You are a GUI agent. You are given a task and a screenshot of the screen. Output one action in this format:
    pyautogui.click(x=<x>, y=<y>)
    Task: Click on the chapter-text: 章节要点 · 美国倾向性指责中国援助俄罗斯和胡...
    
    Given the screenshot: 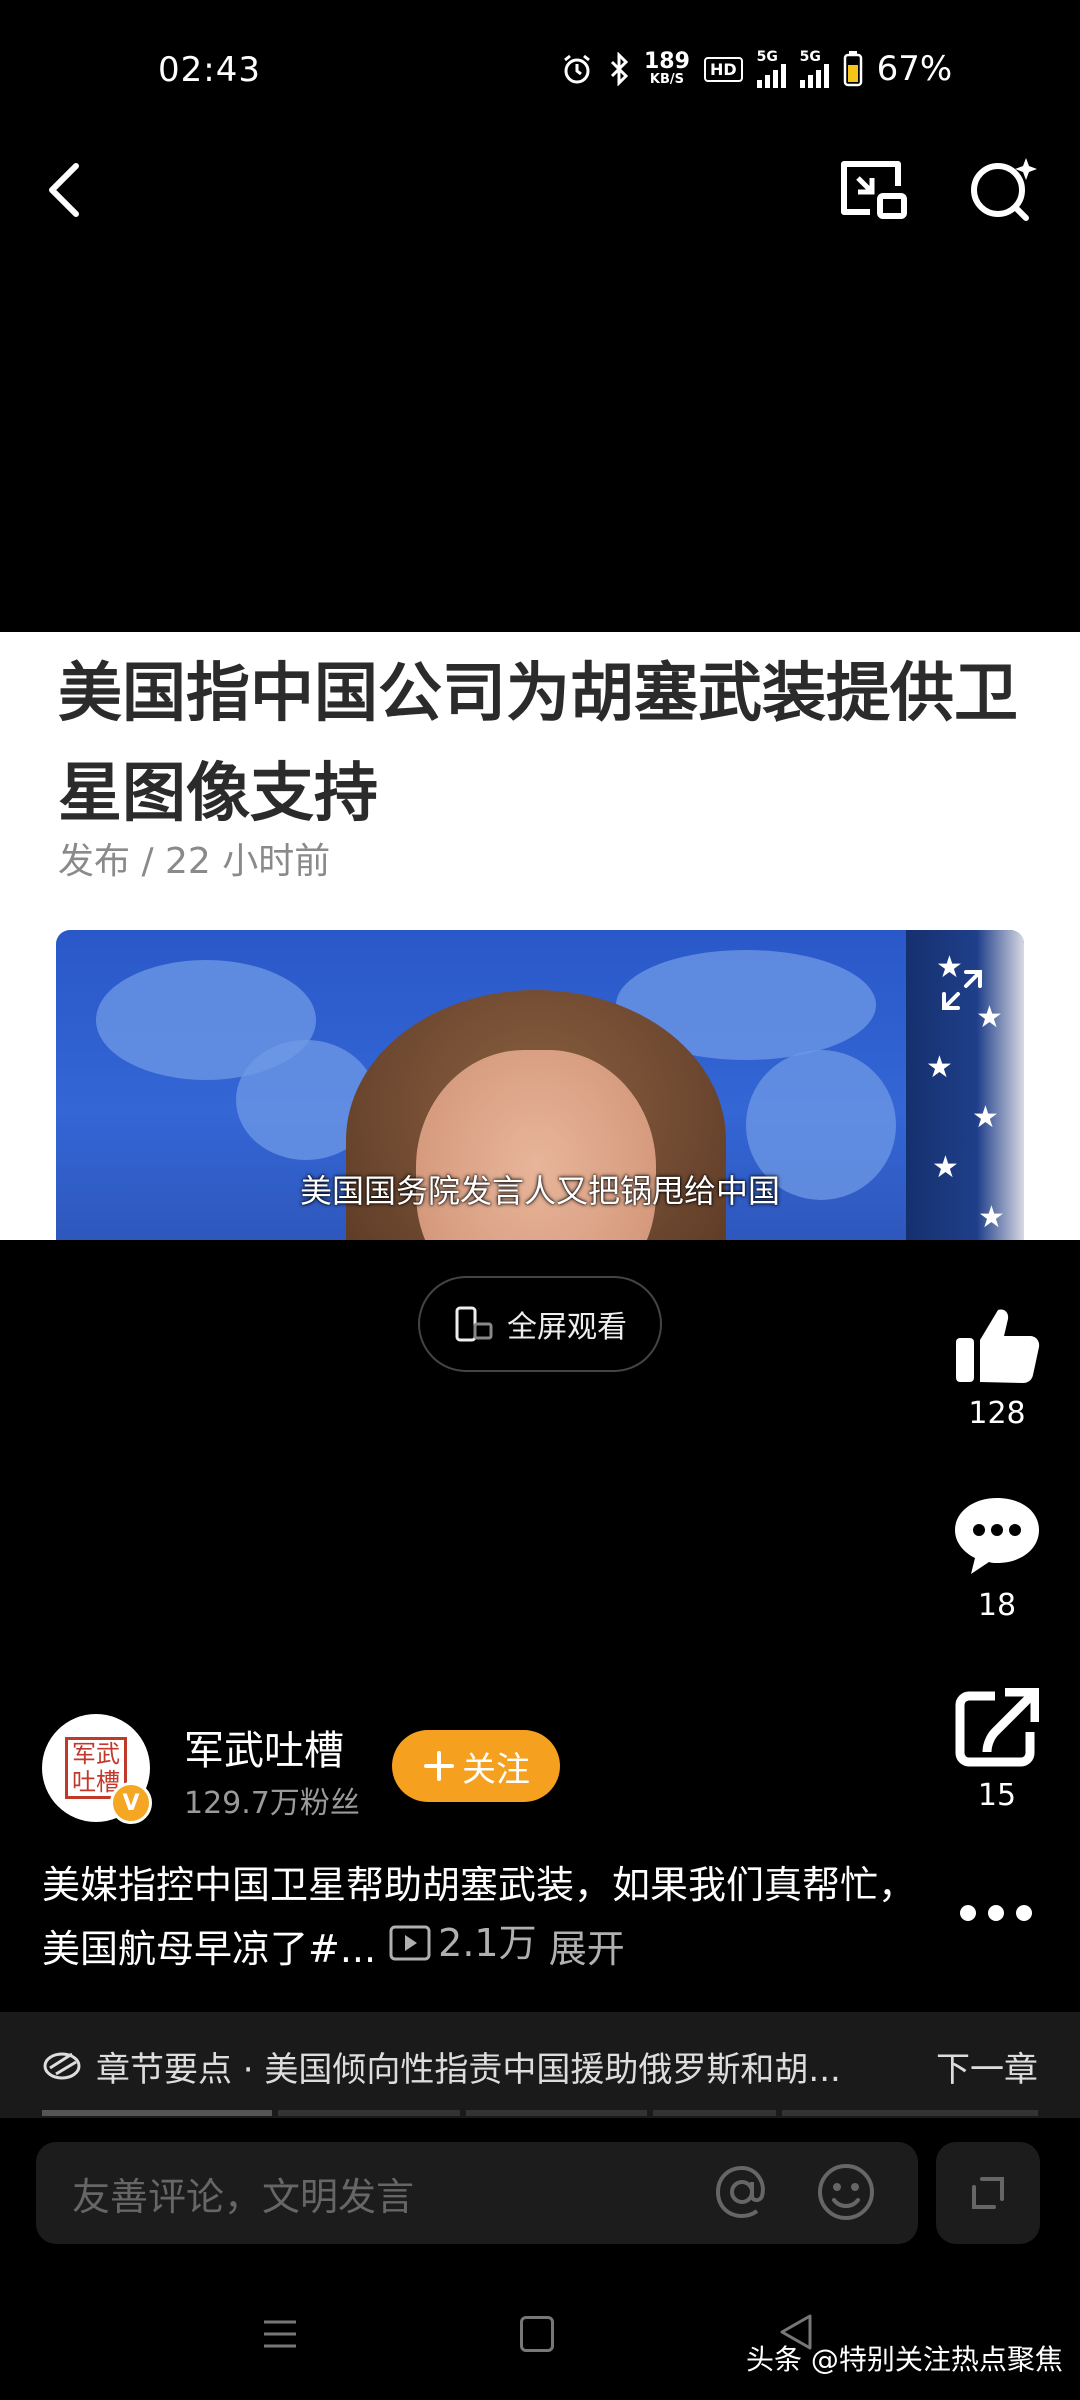 What is the action you would take?
    pyautogui.click(x=468, y=2070)
    